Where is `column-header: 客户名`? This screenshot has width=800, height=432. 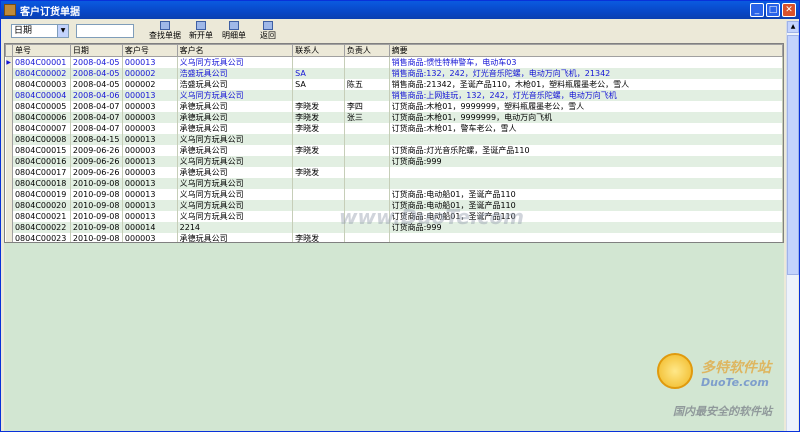
column-header: 客户名 is located at coordinates (235, 50).